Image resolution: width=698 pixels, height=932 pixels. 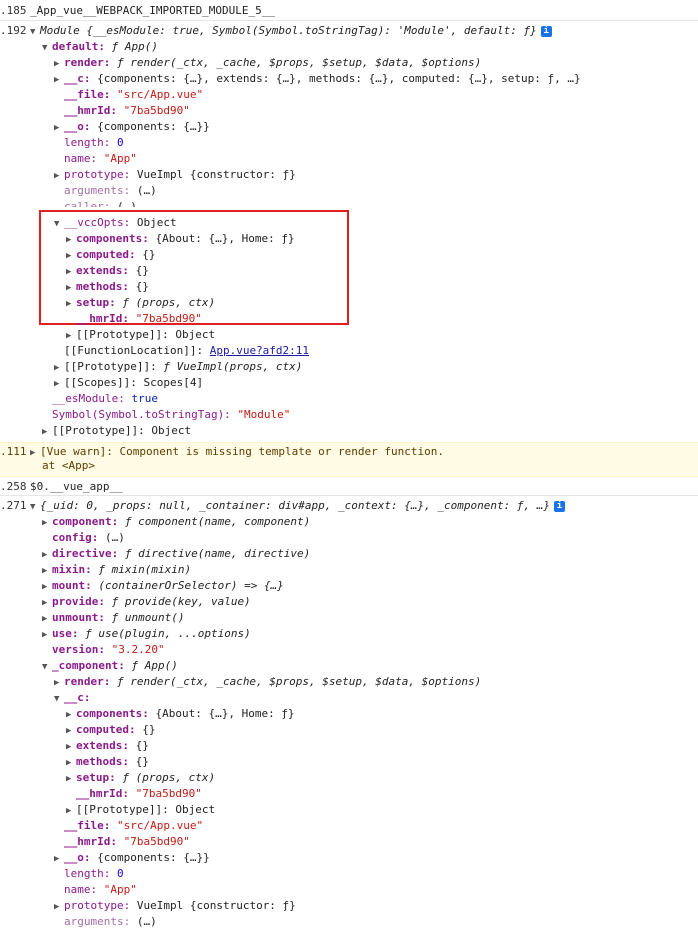 I want to click on prop-key: default:, so click(x=78, y=46).